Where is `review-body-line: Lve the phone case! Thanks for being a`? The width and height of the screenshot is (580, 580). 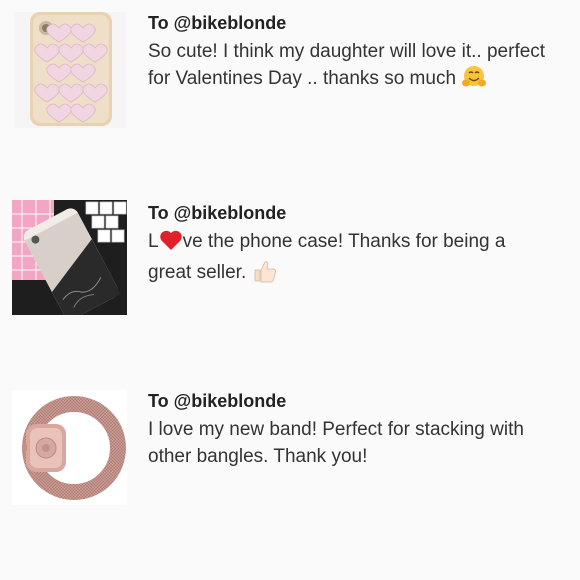 review-body-line: Lve the phone case! Thanks for being a is located at coordinates (358, 243).